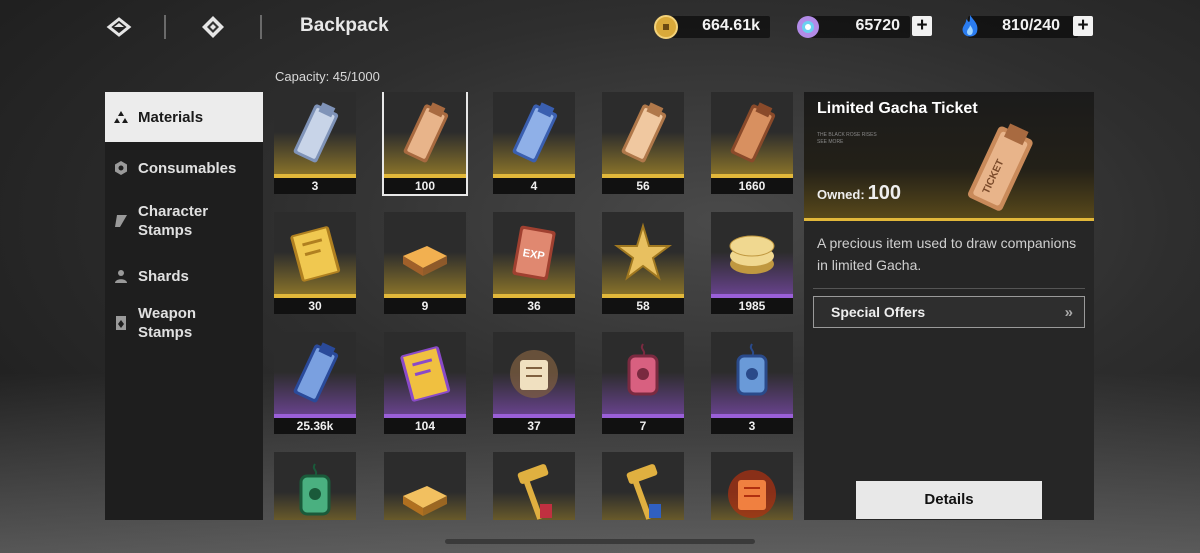 The width and height of the screenshot is (1200, 553). I want to click on sidebar-item-label: Character Stamps, so click(173, 221).